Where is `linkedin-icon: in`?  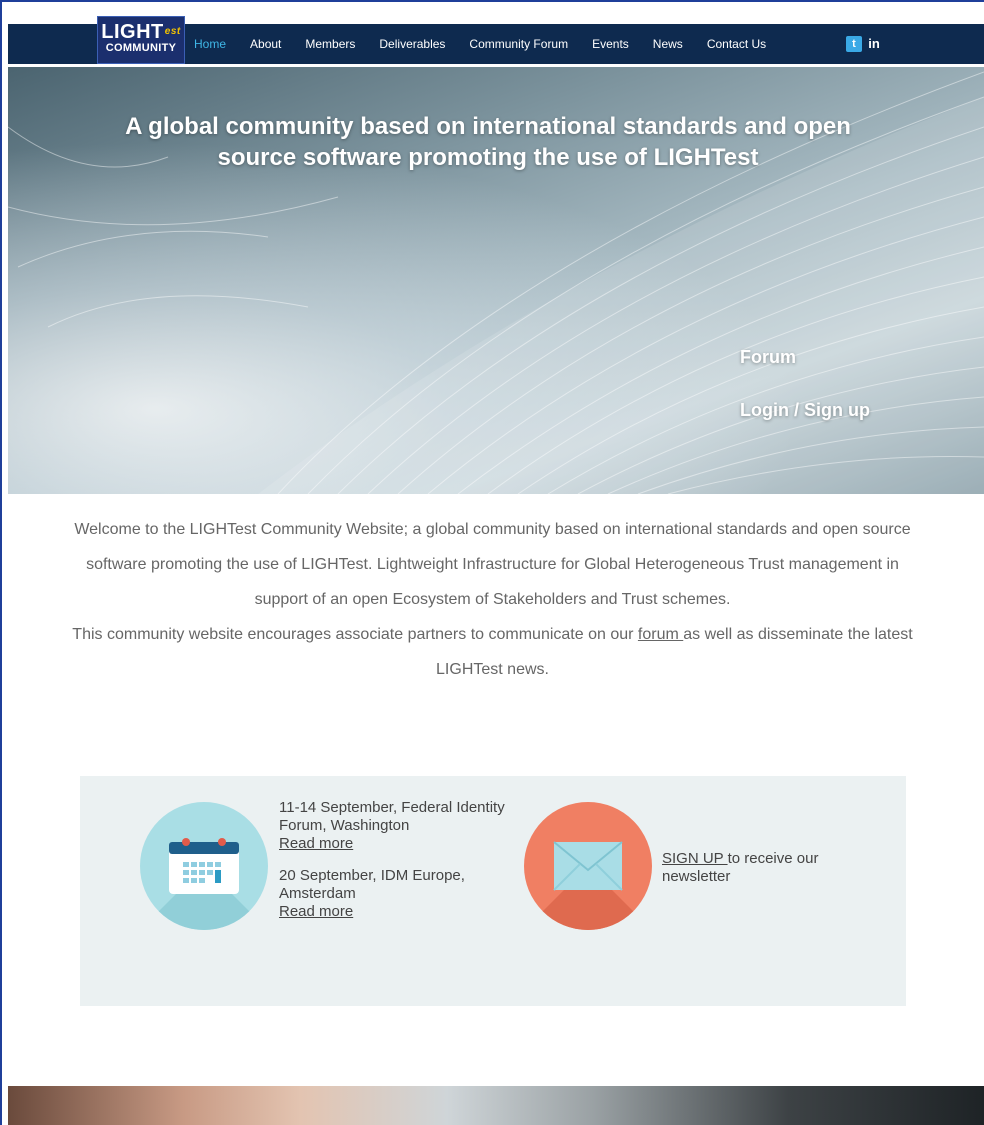
linkedin-icon: in is located at coordinates (874, 44).